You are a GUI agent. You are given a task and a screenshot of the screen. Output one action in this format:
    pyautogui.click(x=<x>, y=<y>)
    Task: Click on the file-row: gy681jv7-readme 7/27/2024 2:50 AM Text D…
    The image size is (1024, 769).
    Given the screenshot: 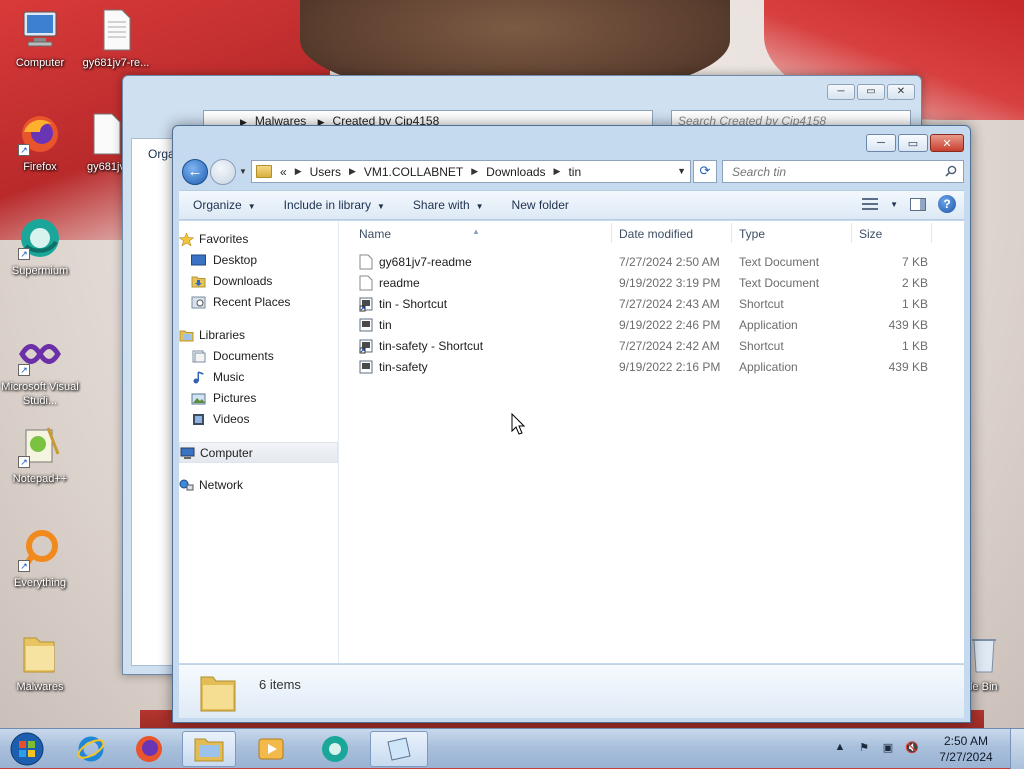 What is the action you would take?
    pyautogui.click(x=652, y=262)
    